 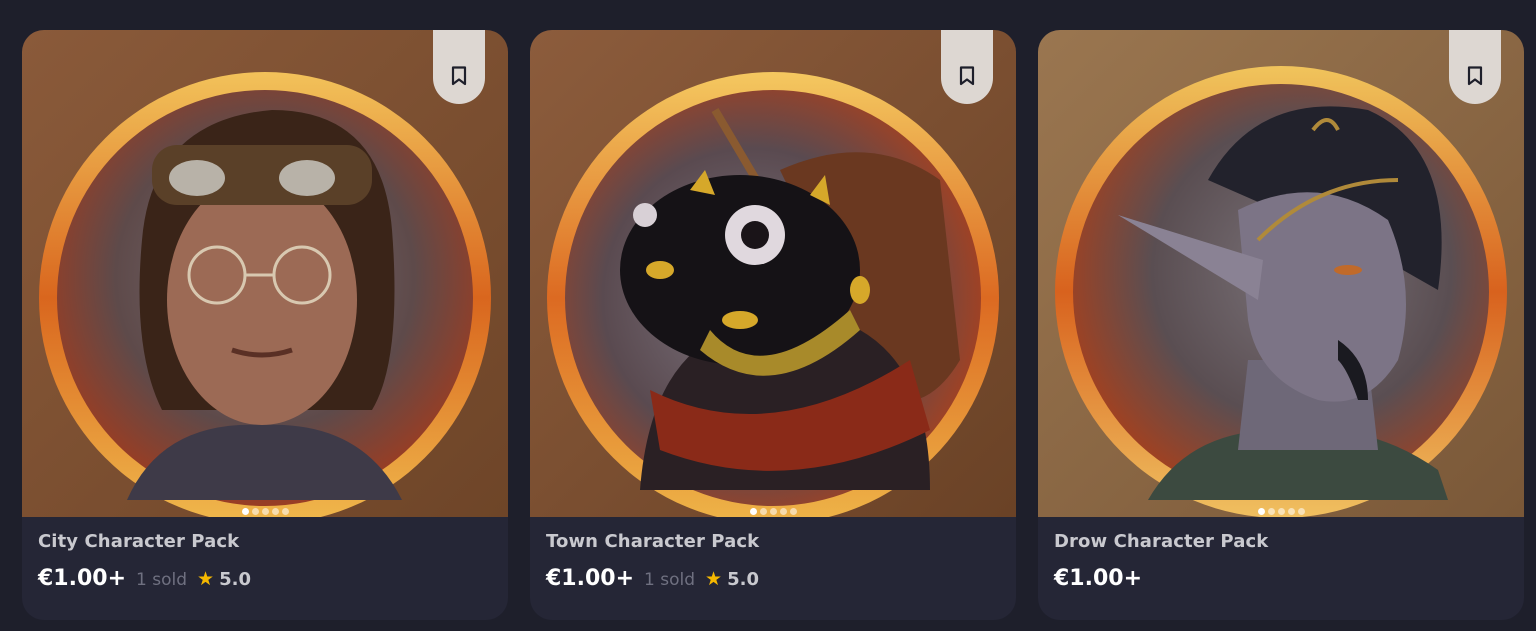 I want to click on product-title: City Character Pack, so click(x=265, y=541).